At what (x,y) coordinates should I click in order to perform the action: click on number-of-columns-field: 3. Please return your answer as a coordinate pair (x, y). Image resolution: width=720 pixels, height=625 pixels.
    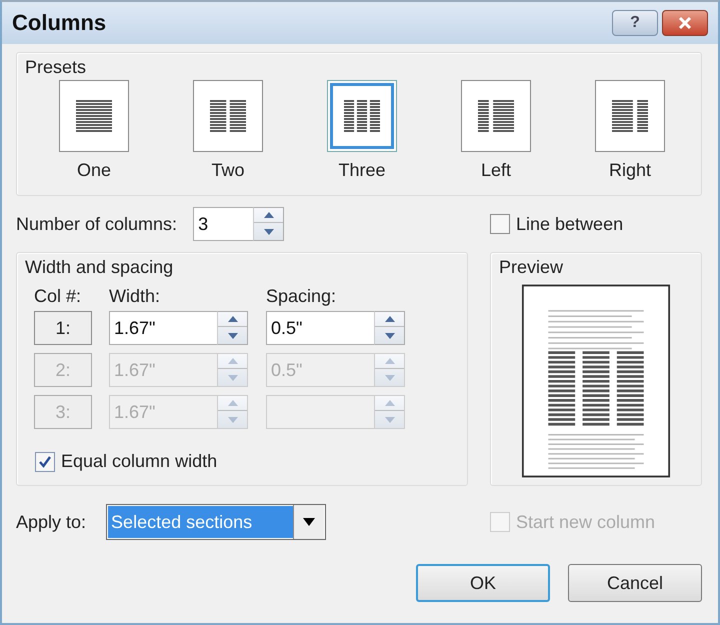
    Looking at the image, I should click on (223, 224).